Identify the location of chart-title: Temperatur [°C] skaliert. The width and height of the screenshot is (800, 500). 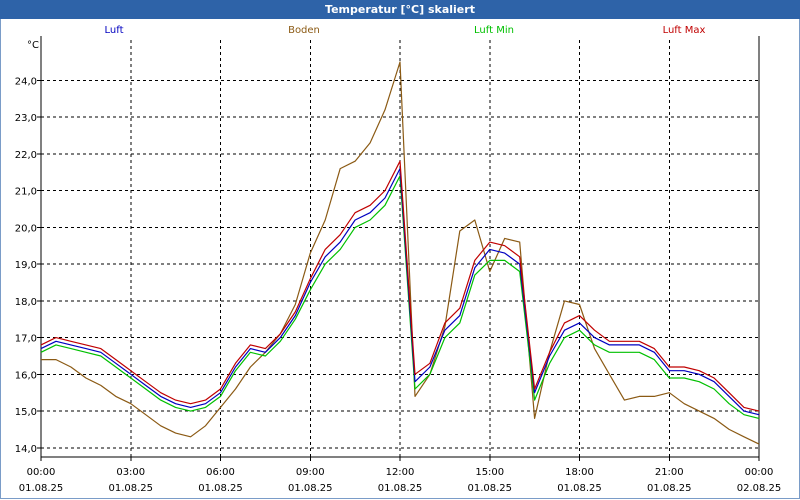
(400, 9).